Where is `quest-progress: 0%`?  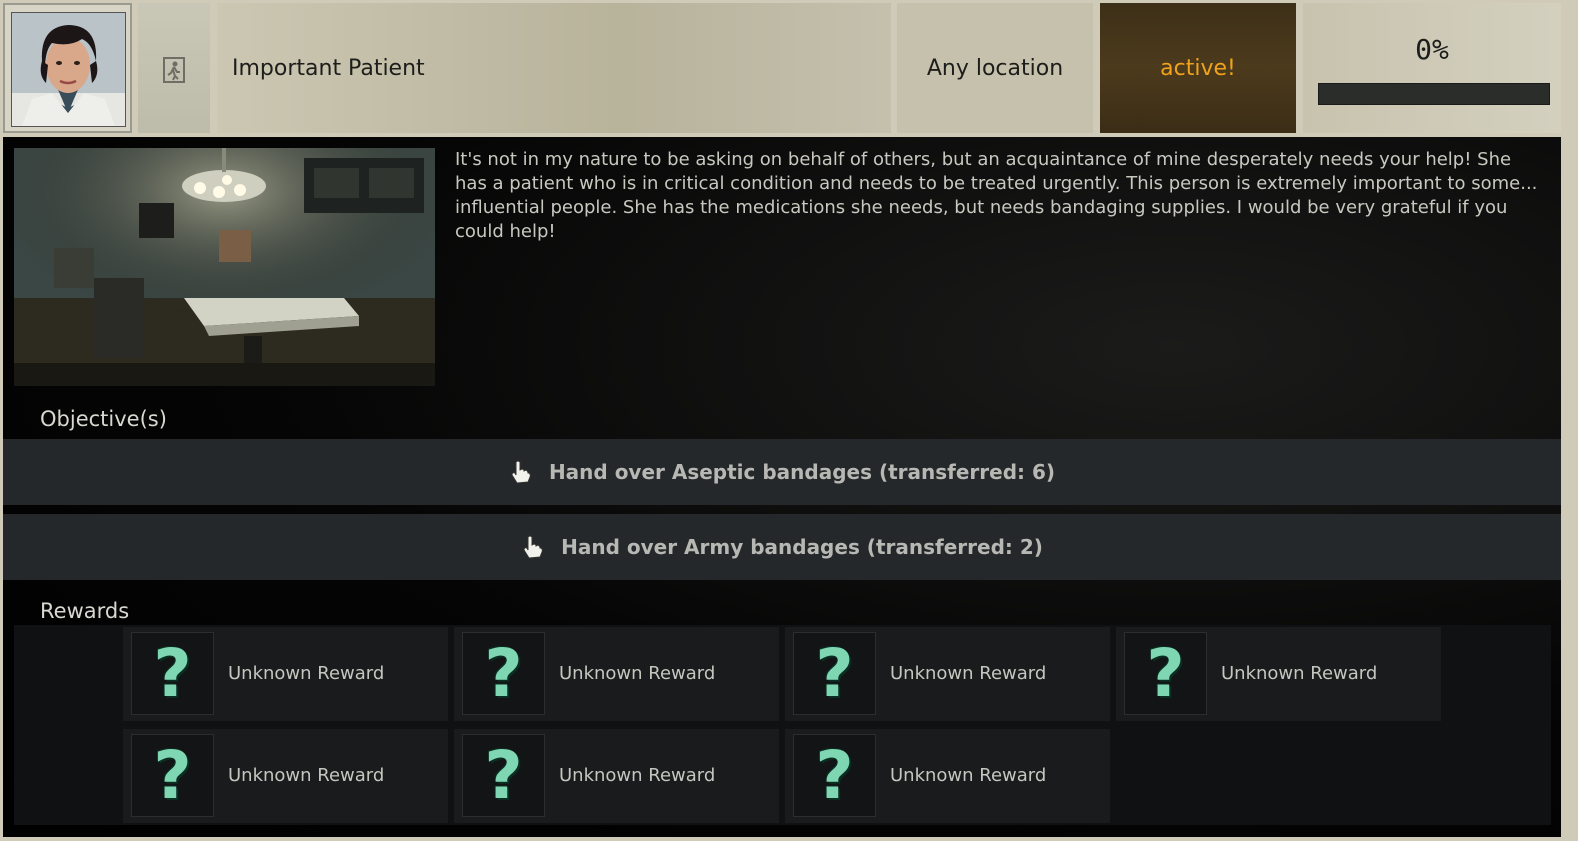 quest-progress: 0% is located at coordinates (1432, 68).